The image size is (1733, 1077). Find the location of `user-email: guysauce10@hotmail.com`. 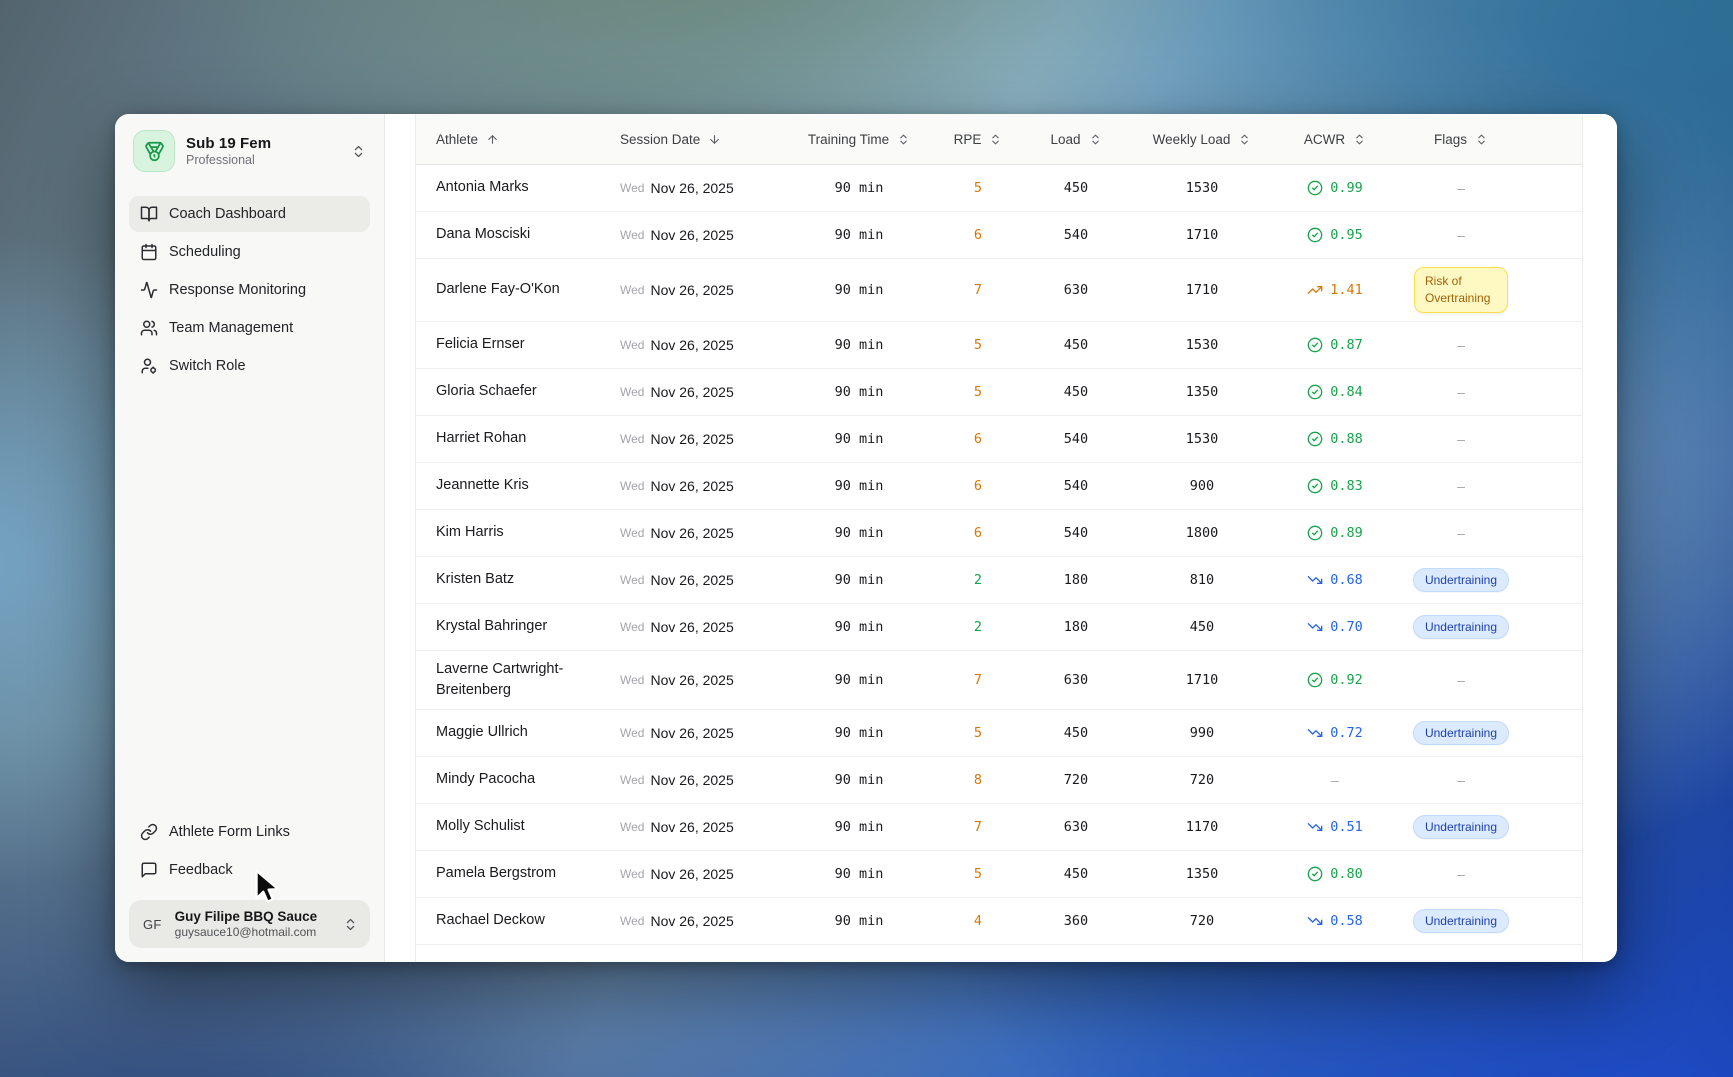

user-email: guysauce10@hotmail.com is located at coordinates (245, 932).